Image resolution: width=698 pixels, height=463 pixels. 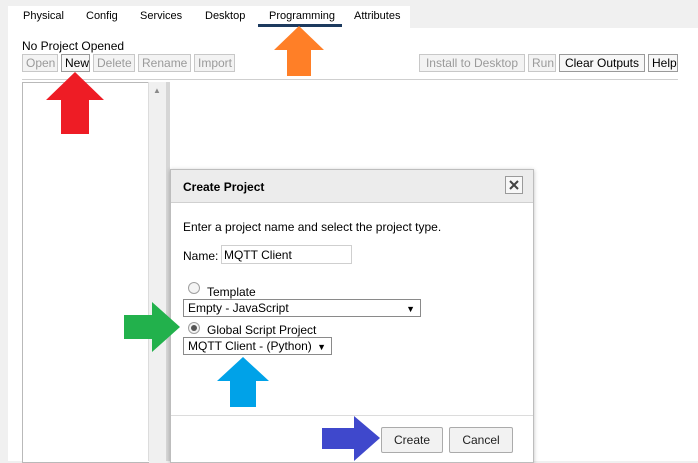 I want to click on clear-outputs-button: Clear Outputs, so click(x=602, y=63).